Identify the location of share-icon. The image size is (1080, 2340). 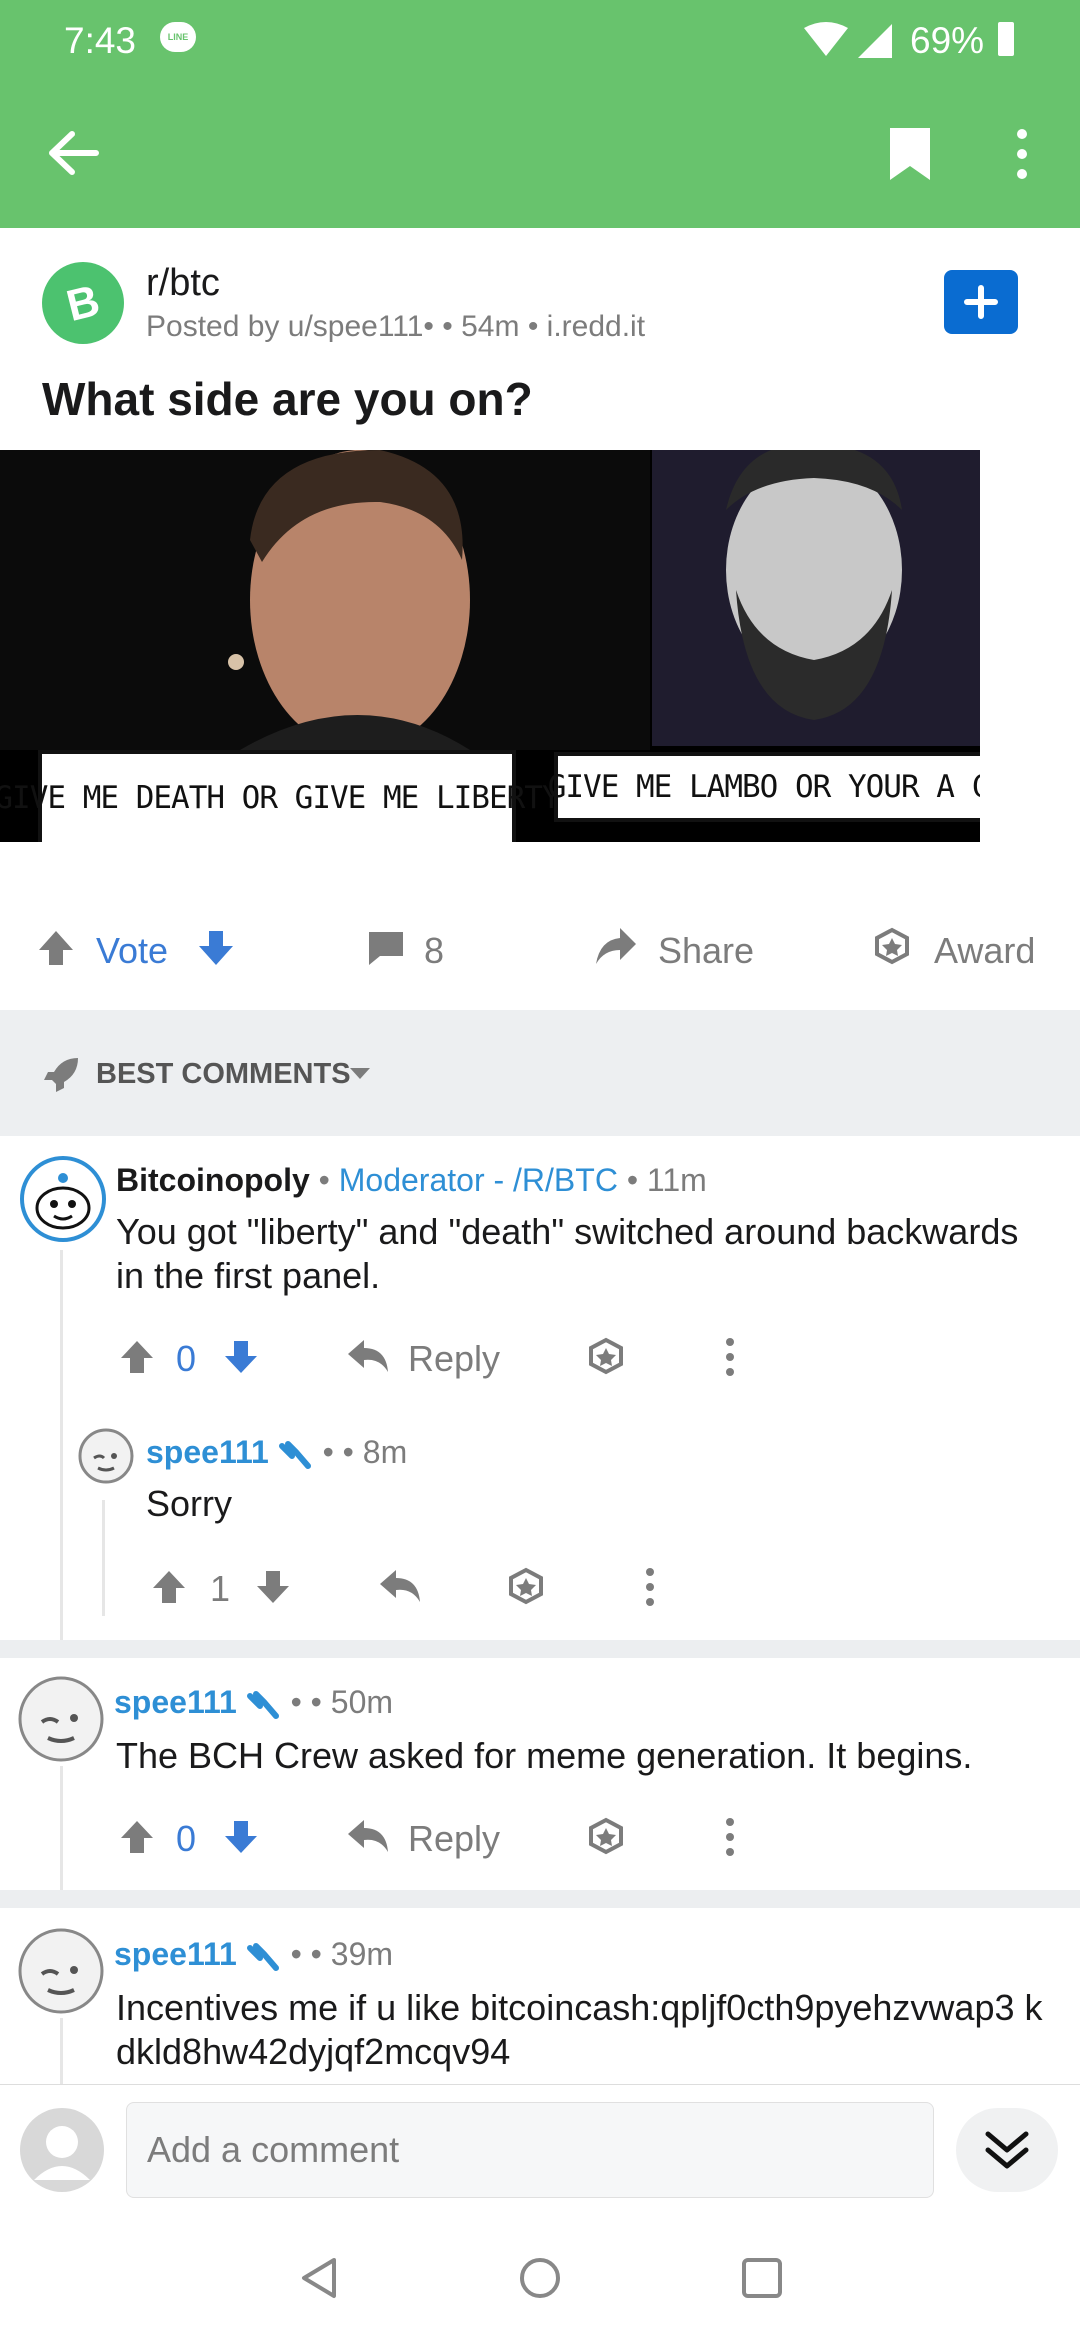
(616, 946).